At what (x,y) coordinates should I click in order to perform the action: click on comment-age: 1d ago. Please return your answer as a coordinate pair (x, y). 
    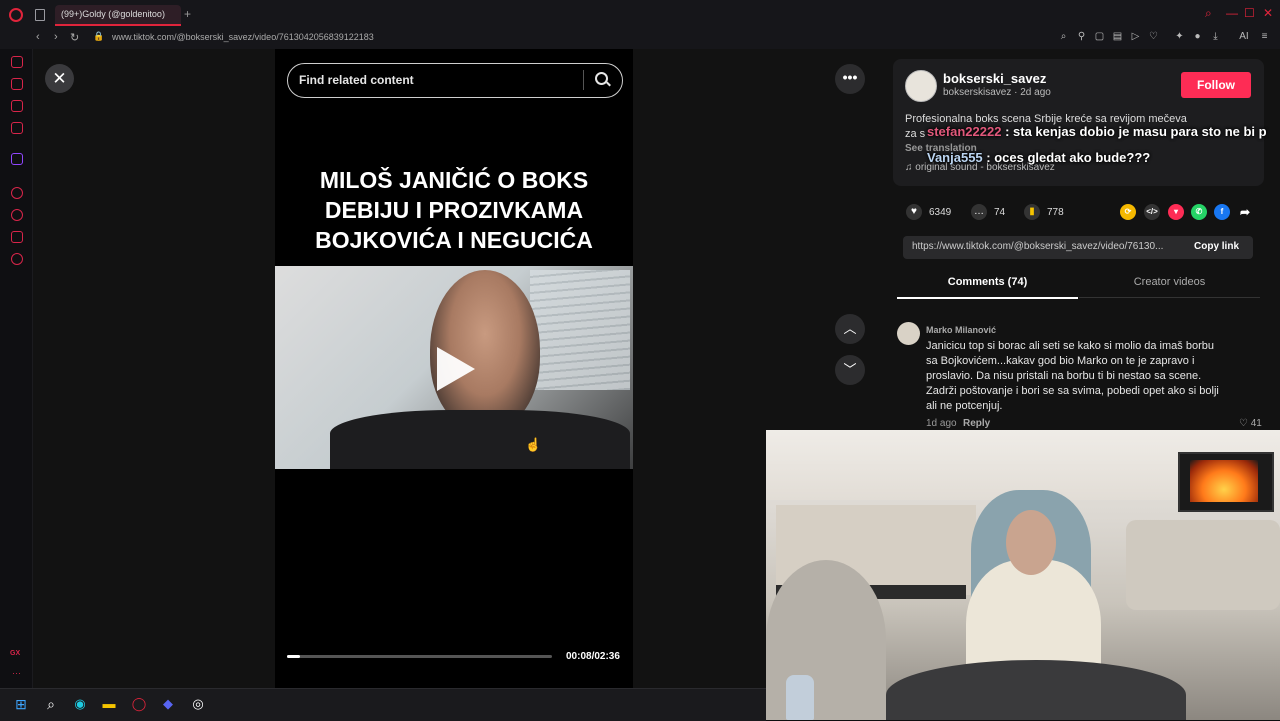
    Looking at the image, I should click on (941, 423).